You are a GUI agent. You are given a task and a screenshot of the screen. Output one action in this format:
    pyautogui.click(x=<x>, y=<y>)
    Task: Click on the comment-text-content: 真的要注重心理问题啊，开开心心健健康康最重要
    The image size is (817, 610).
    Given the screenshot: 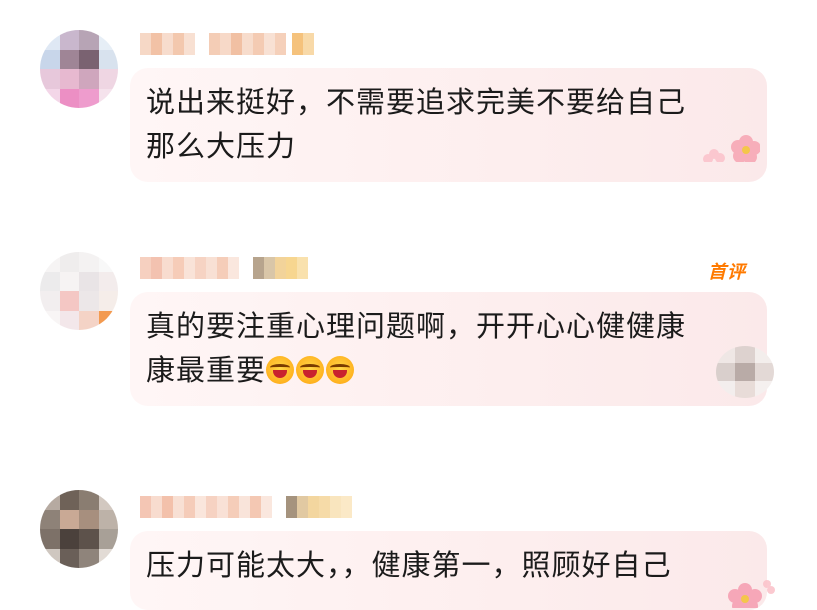 What is the action you would take?
    pyautogui.click(x=416, y=348)
    